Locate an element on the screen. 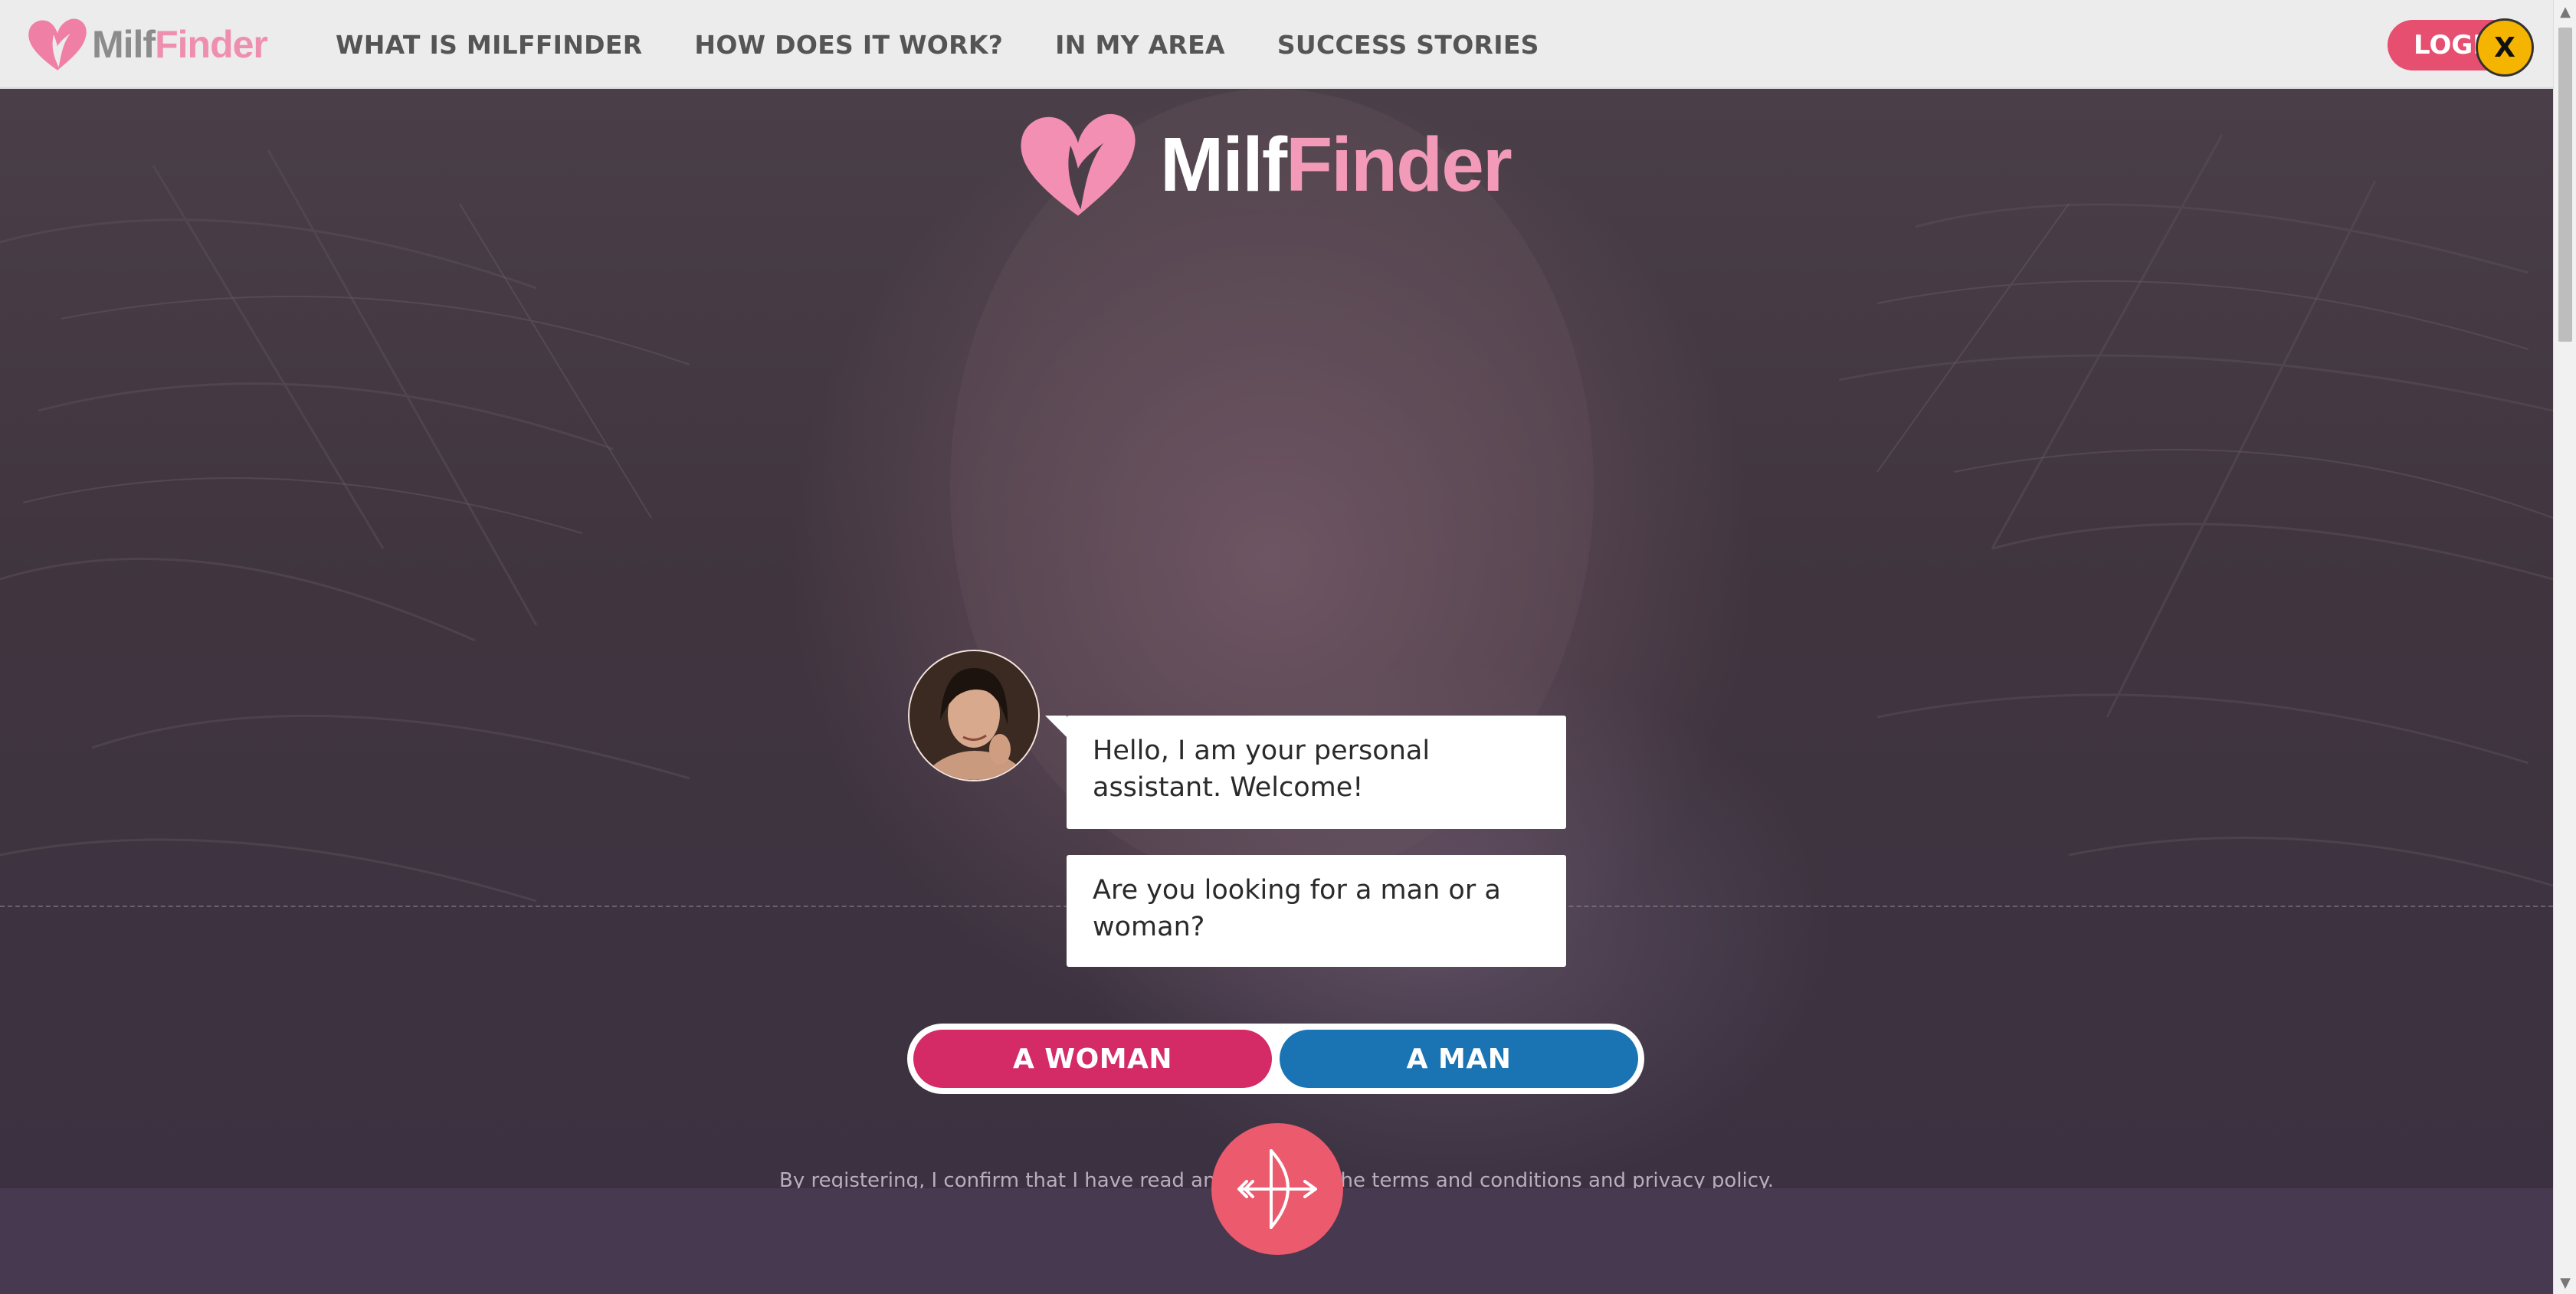  bow-and-arrow-icon is located at coordinates (1277, 1189).